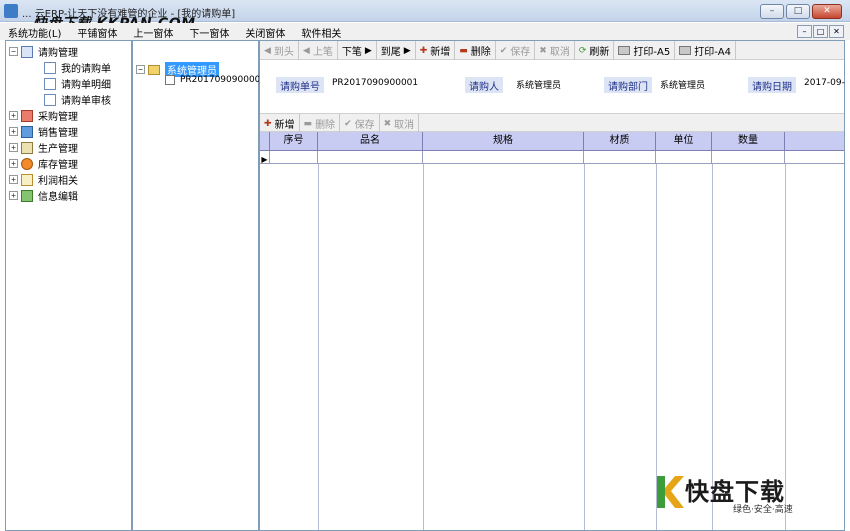 This screenshot has height=531, width=850. Describe the element at coordinates (684, 141) in the screenshot. I see `column-header-unit: 单位` at that location.